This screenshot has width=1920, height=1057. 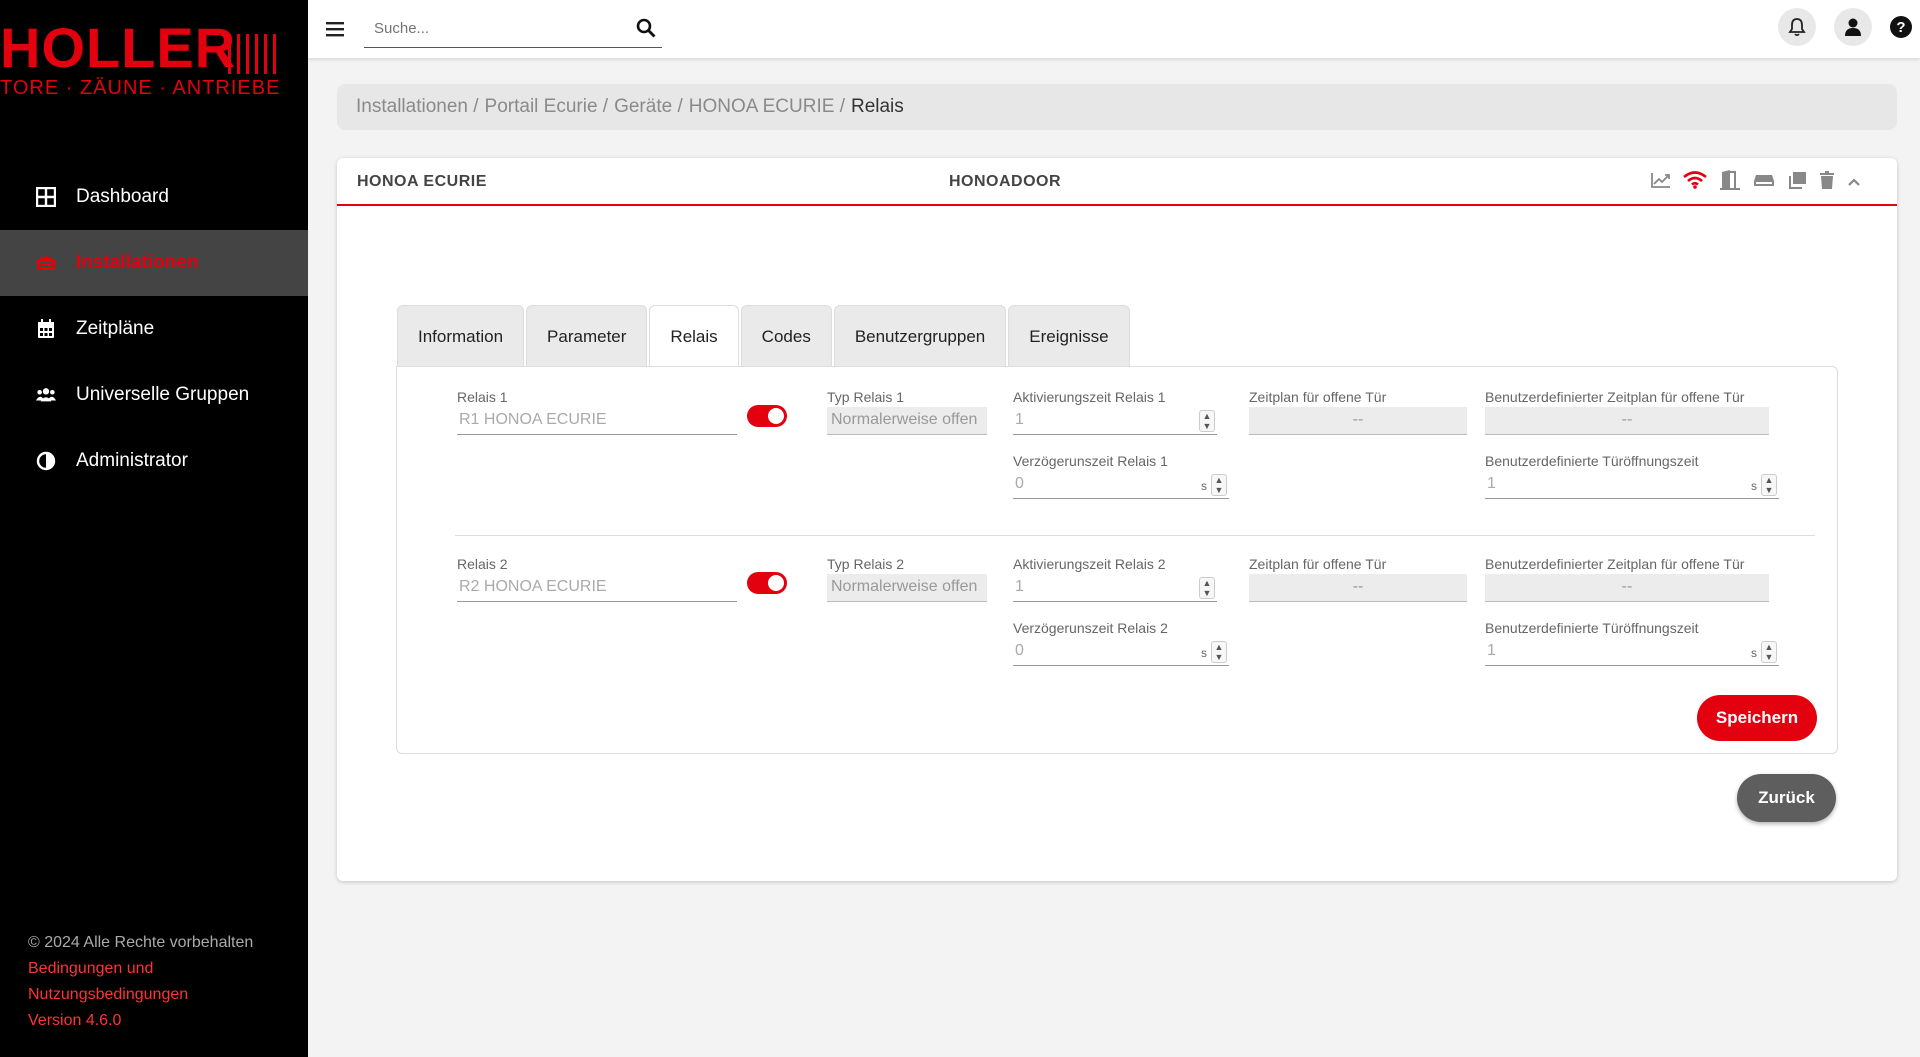 I want to click on relay-1-name-label: Relais 1, so click(x=482, y=397).